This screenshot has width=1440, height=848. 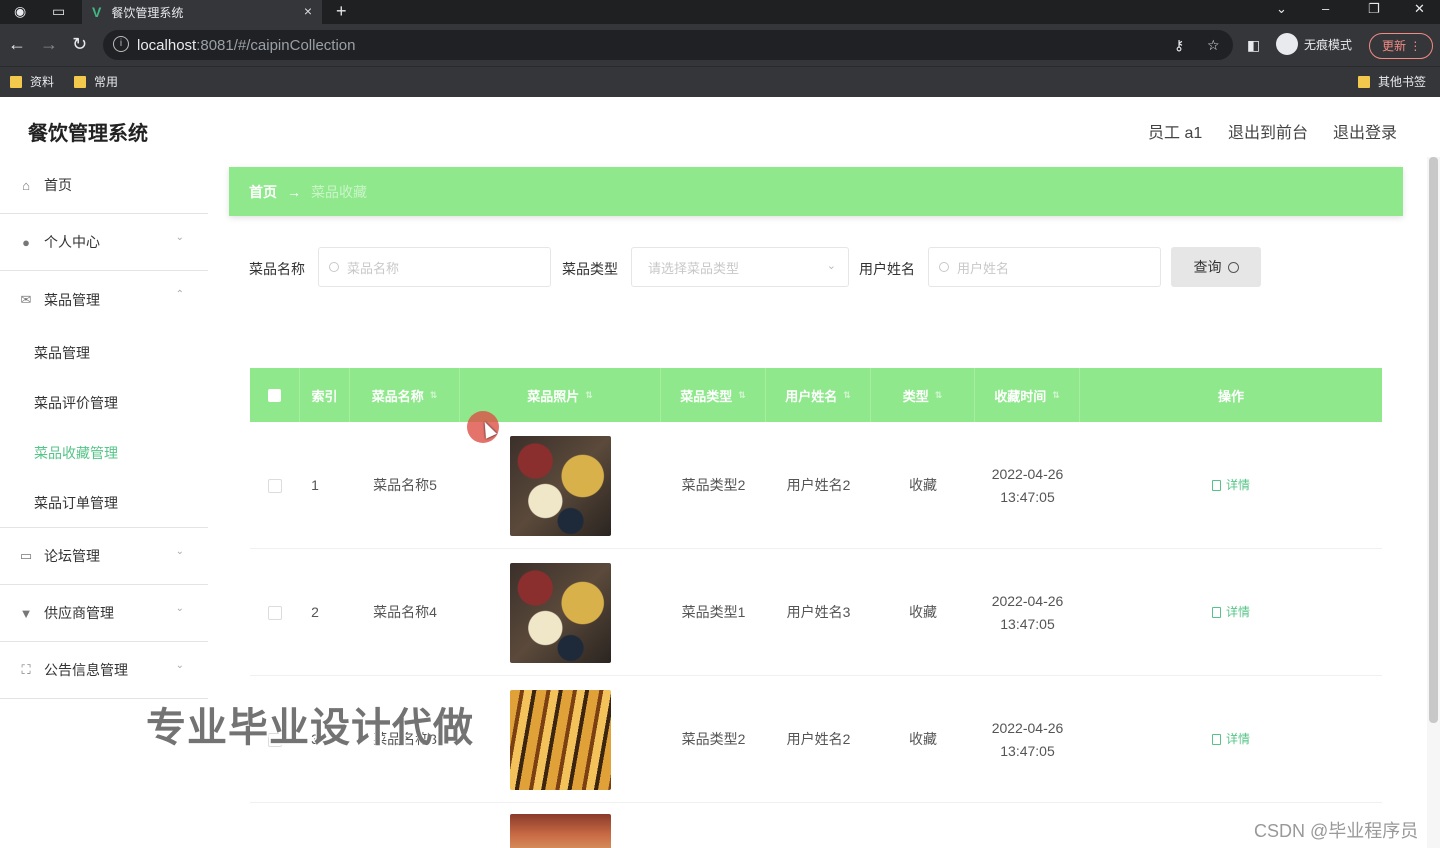 I want to click on type-select: 请选择菜品类型 ⌄, so click(x=740, y=267).